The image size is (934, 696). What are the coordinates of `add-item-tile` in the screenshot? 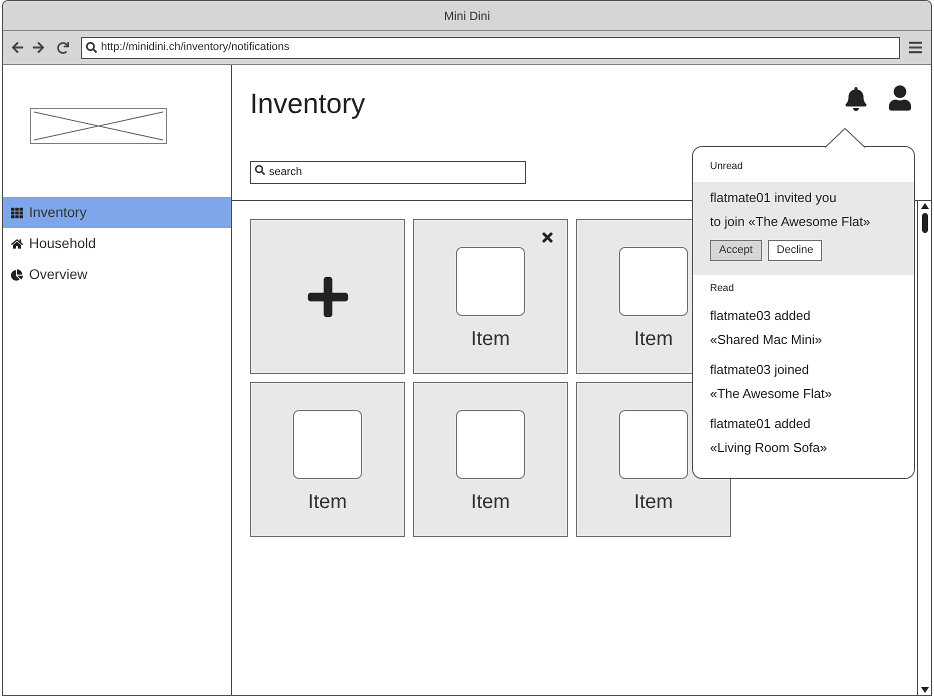 It's located at (327, 296).